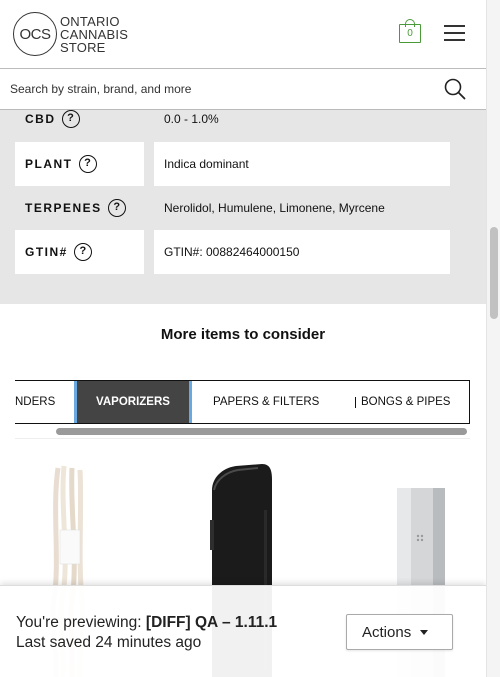 The image size is (500, 677). I want to click on spec-value: 0.0 - 1.0%, so click(191, 119).